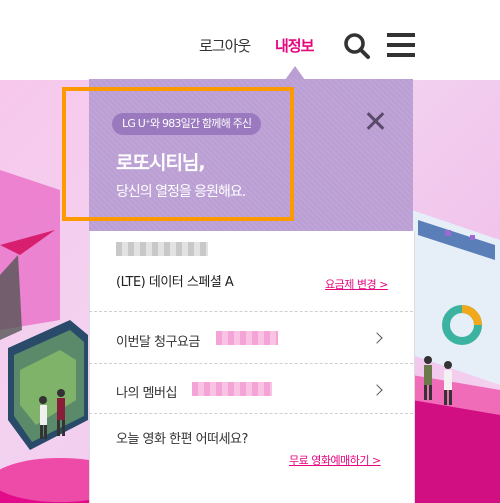 The height and width of the screenshot is (503, 500). Describe the element at coordinates (182, 439) in the screenshot. I see `movie-question: 오늘 영화 한편 어떠세요?` at that location.